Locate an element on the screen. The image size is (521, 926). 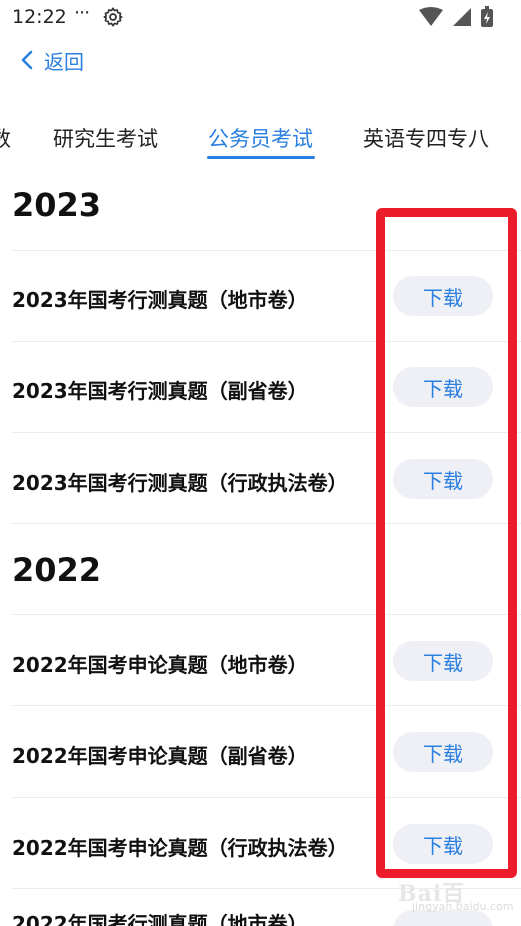
signal-icon is located at coordinates (462, 17).